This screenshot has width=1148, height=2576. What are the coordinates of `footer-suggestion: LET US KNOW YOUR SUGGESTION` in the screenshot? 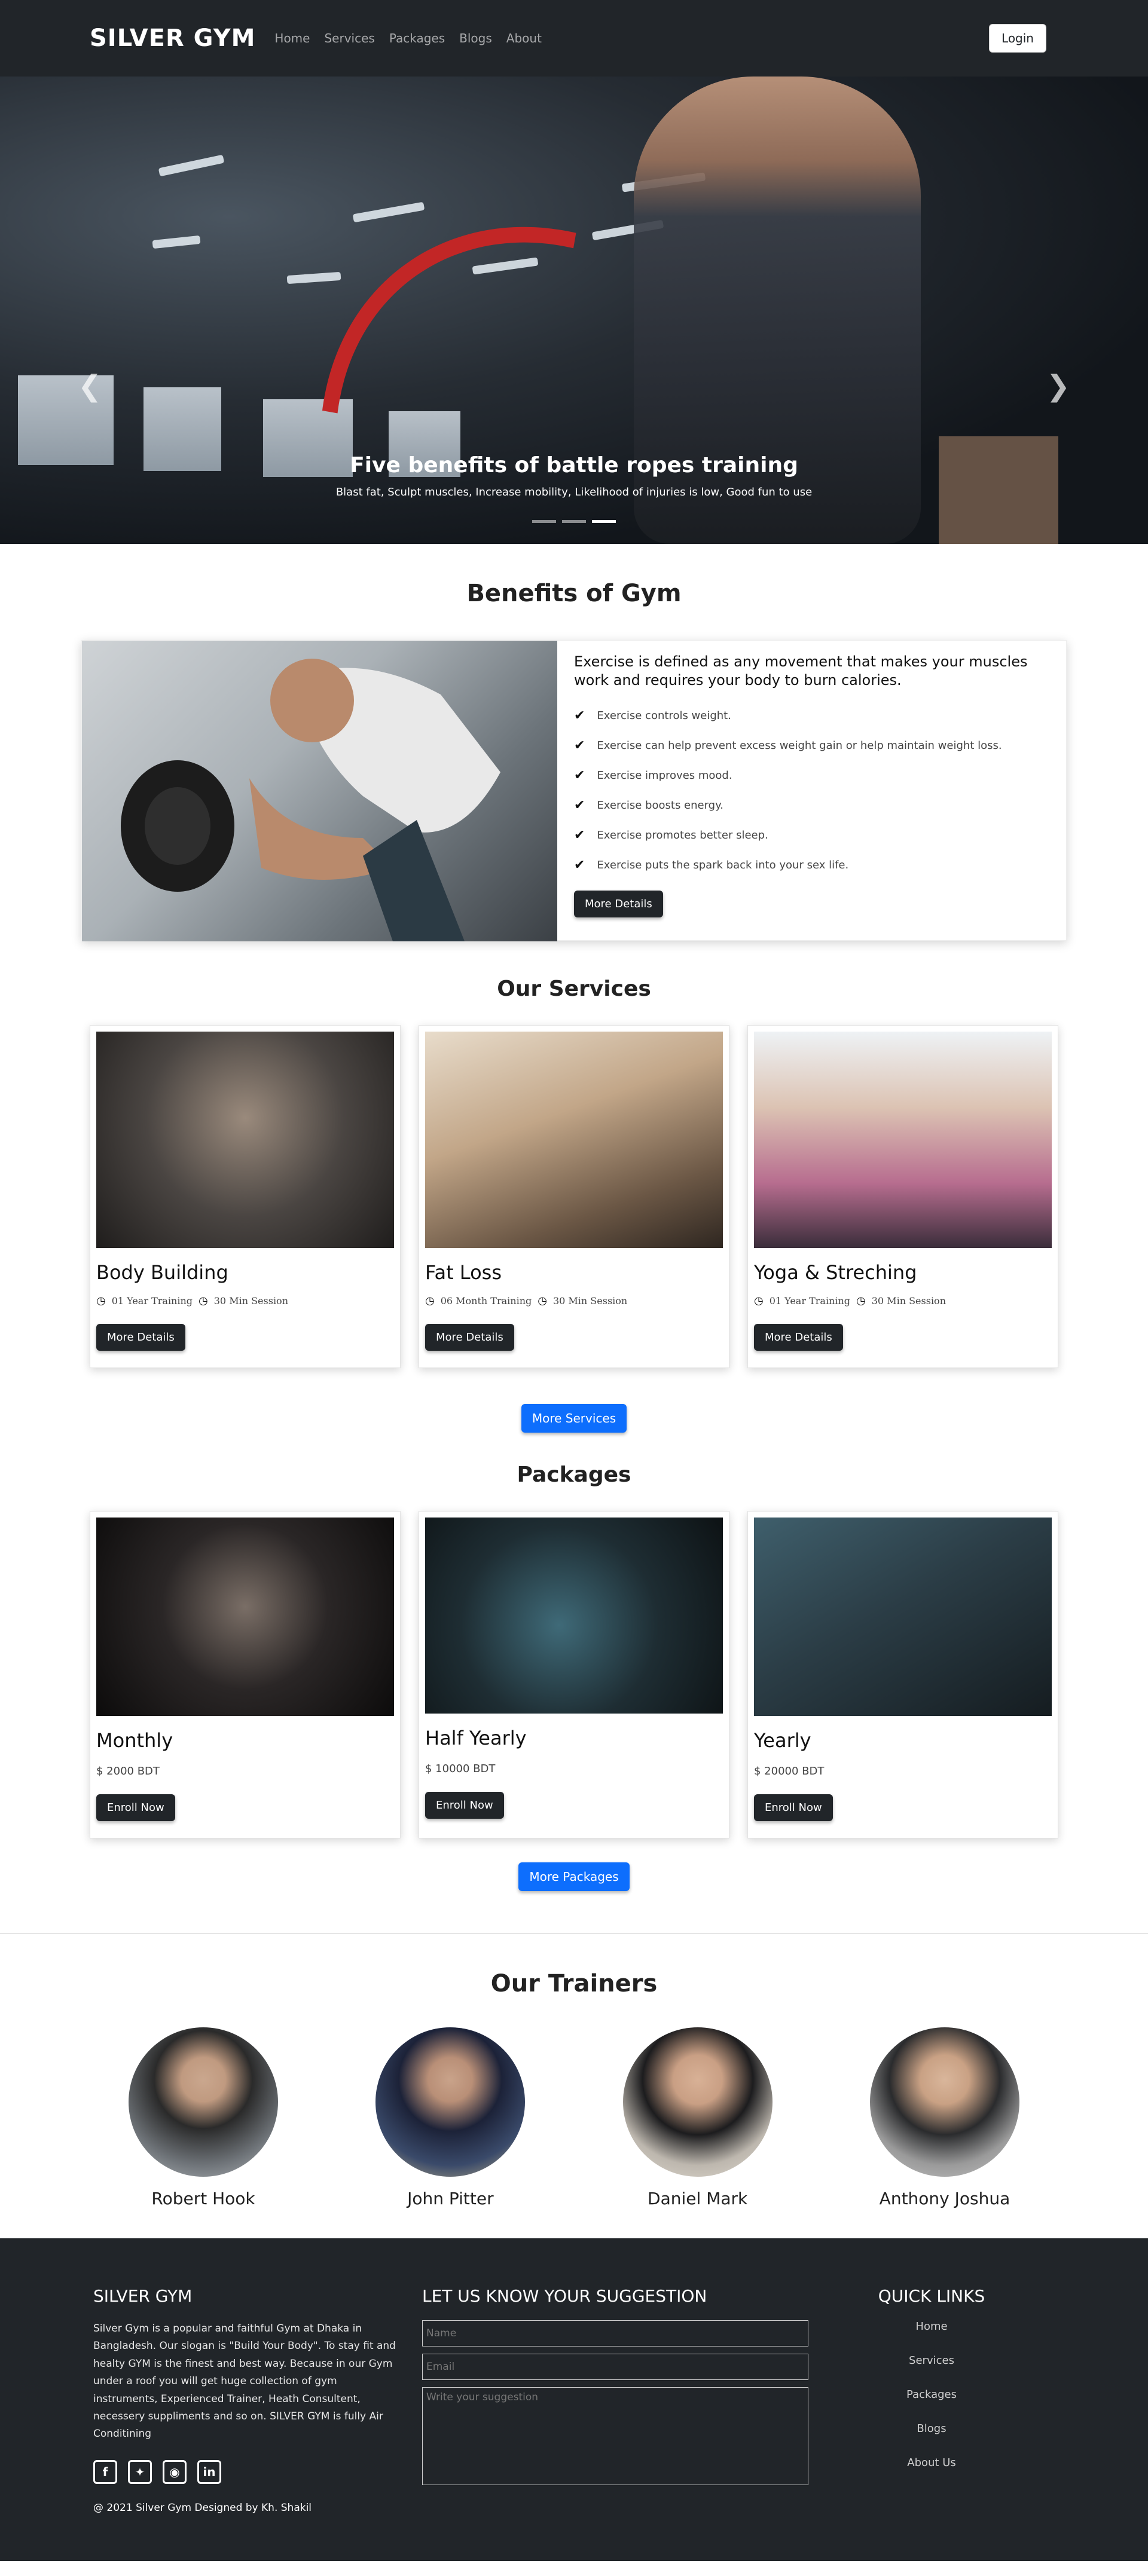 It's located at (615, 2423).